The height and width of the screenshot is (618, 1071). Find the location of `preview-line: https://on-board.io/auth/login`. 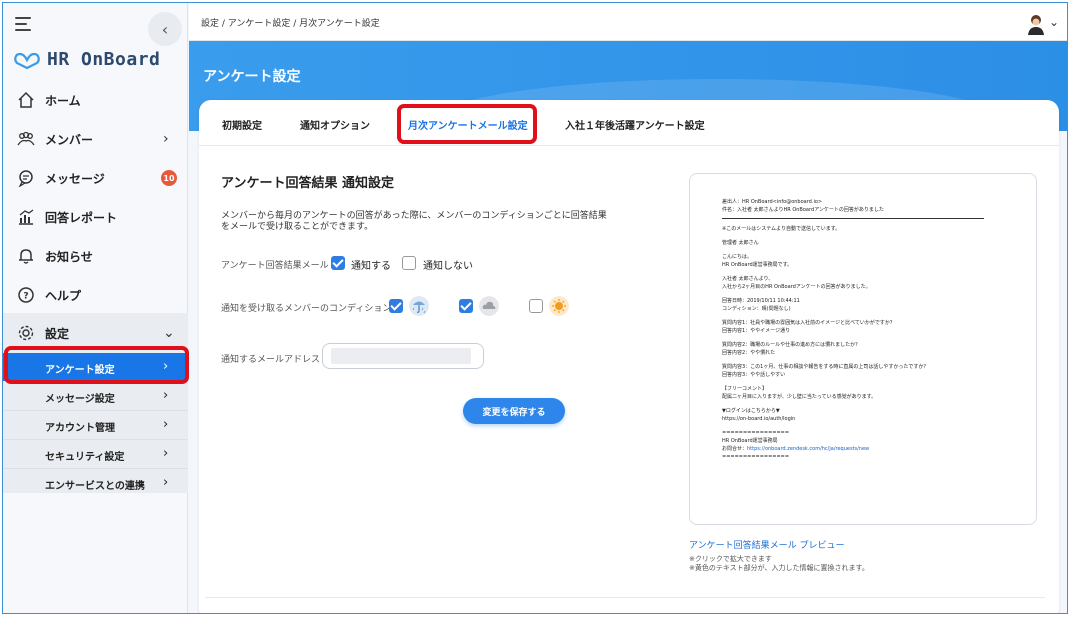

preview-line: https://on-board.io/auth/login is located at coordinates (759, 419).